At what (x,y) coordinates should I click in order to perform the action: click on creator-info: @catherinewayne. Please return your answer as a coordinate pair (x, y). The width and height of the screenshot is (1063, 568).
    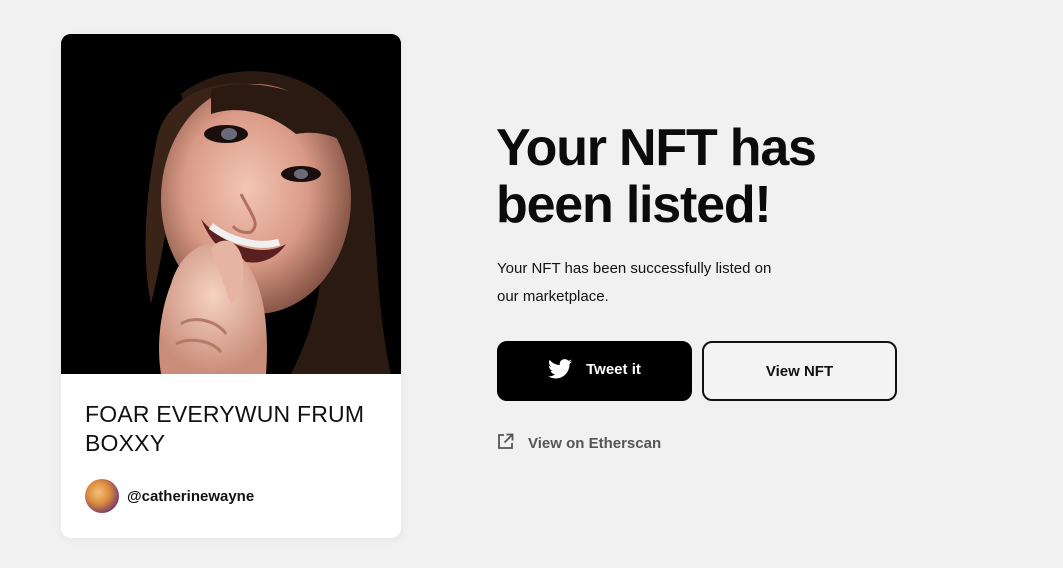
    Looking at the image, I should click on (169, 496).